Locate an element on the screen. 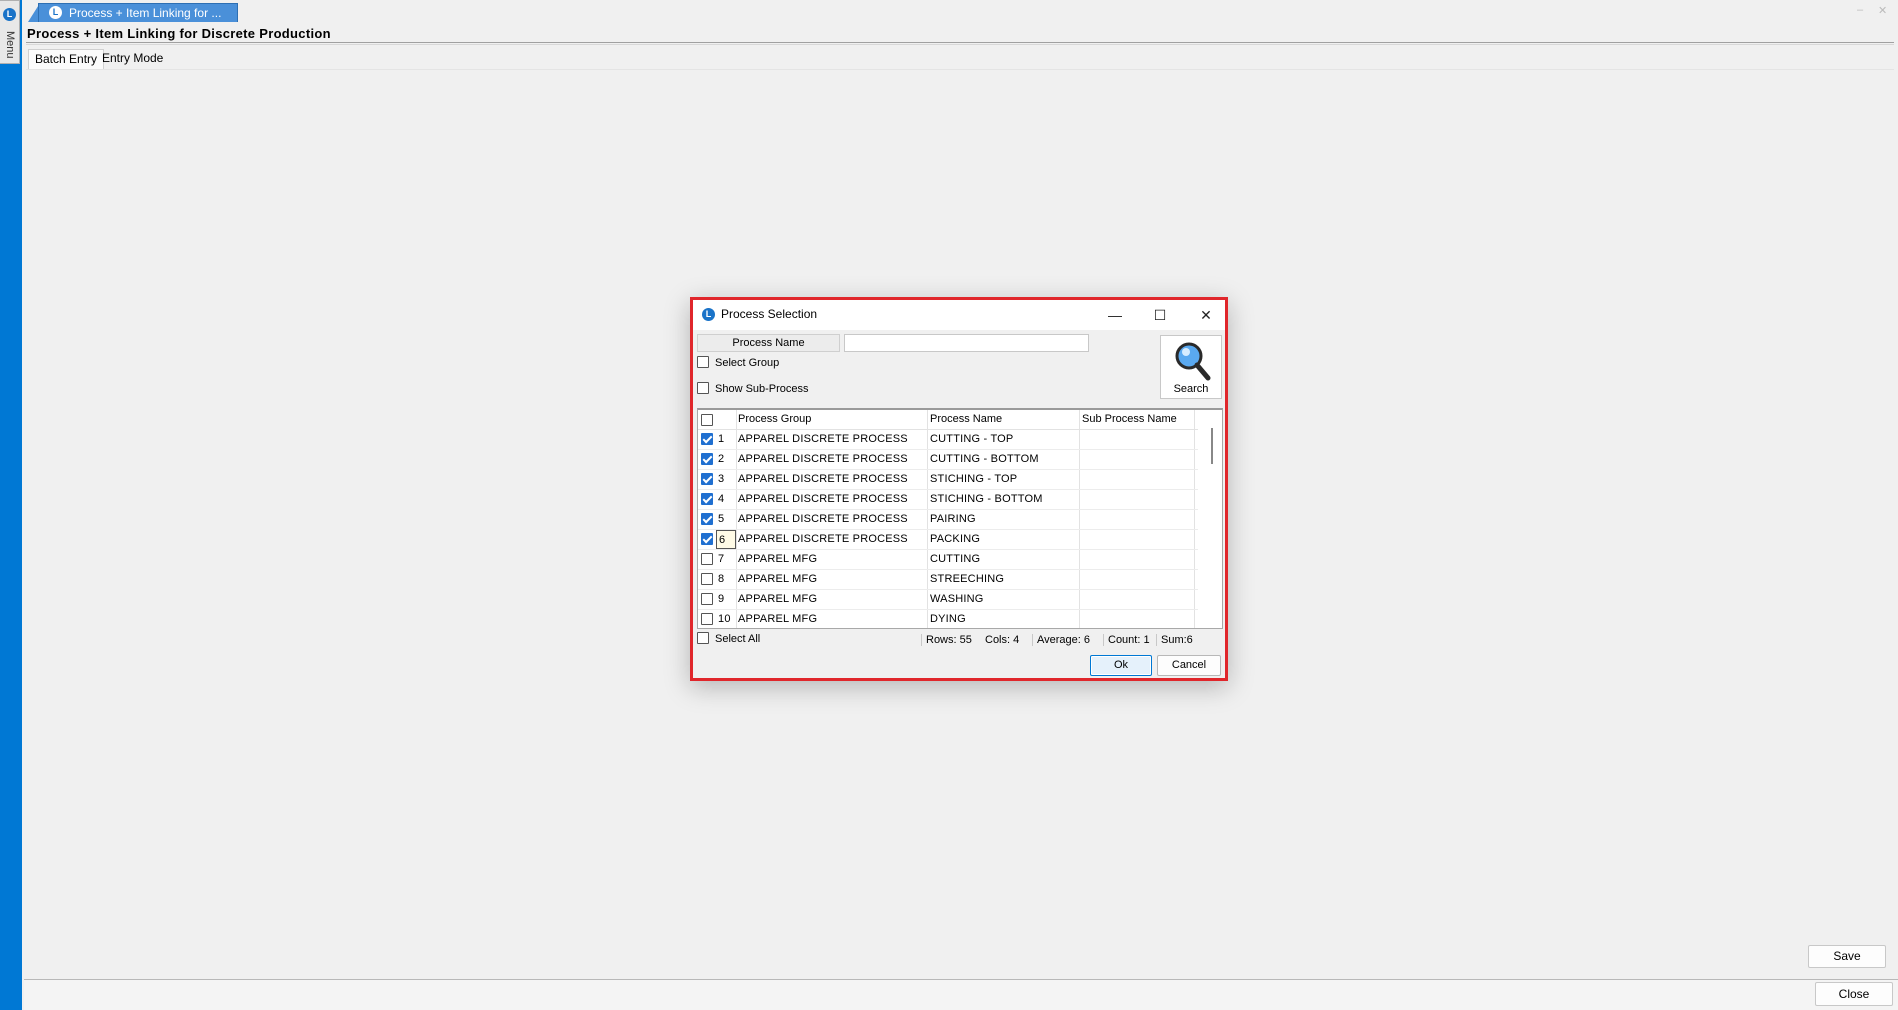 The width and height of the screenshot is (1898, 1010). close-icon: ✕ is located at coordinates (1206, 315).